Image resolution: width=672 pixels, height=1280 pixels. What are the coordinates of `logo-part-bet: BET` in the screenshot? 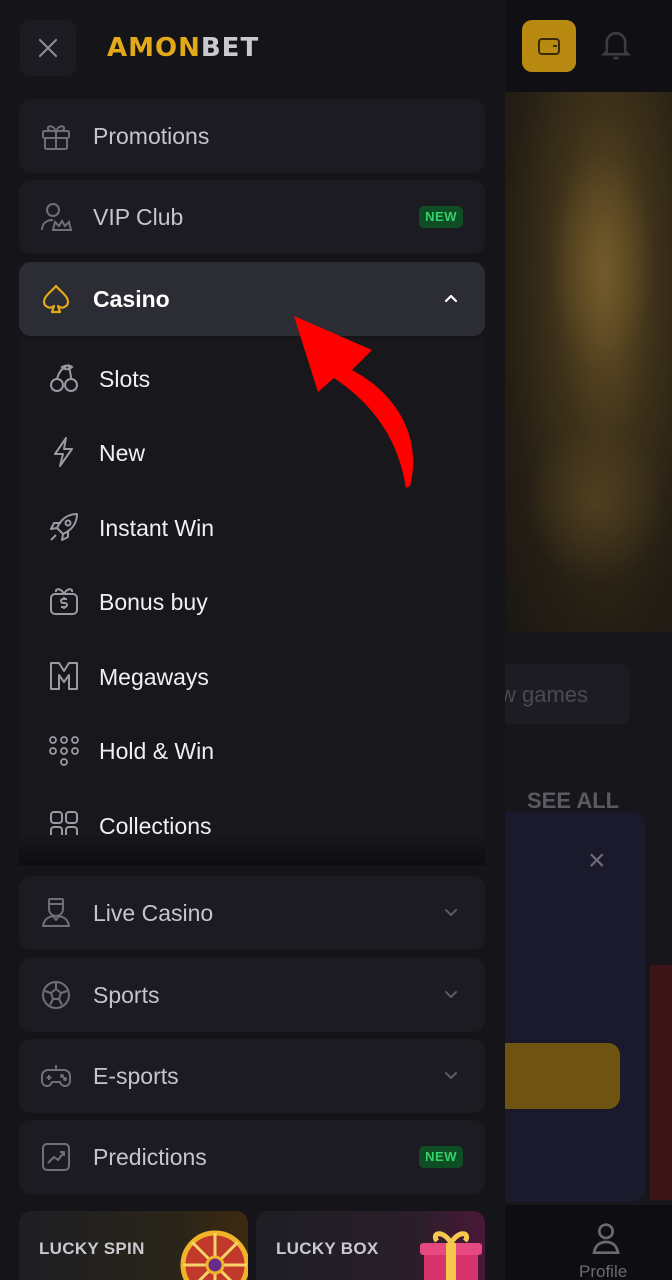 It's located at (230, 48).